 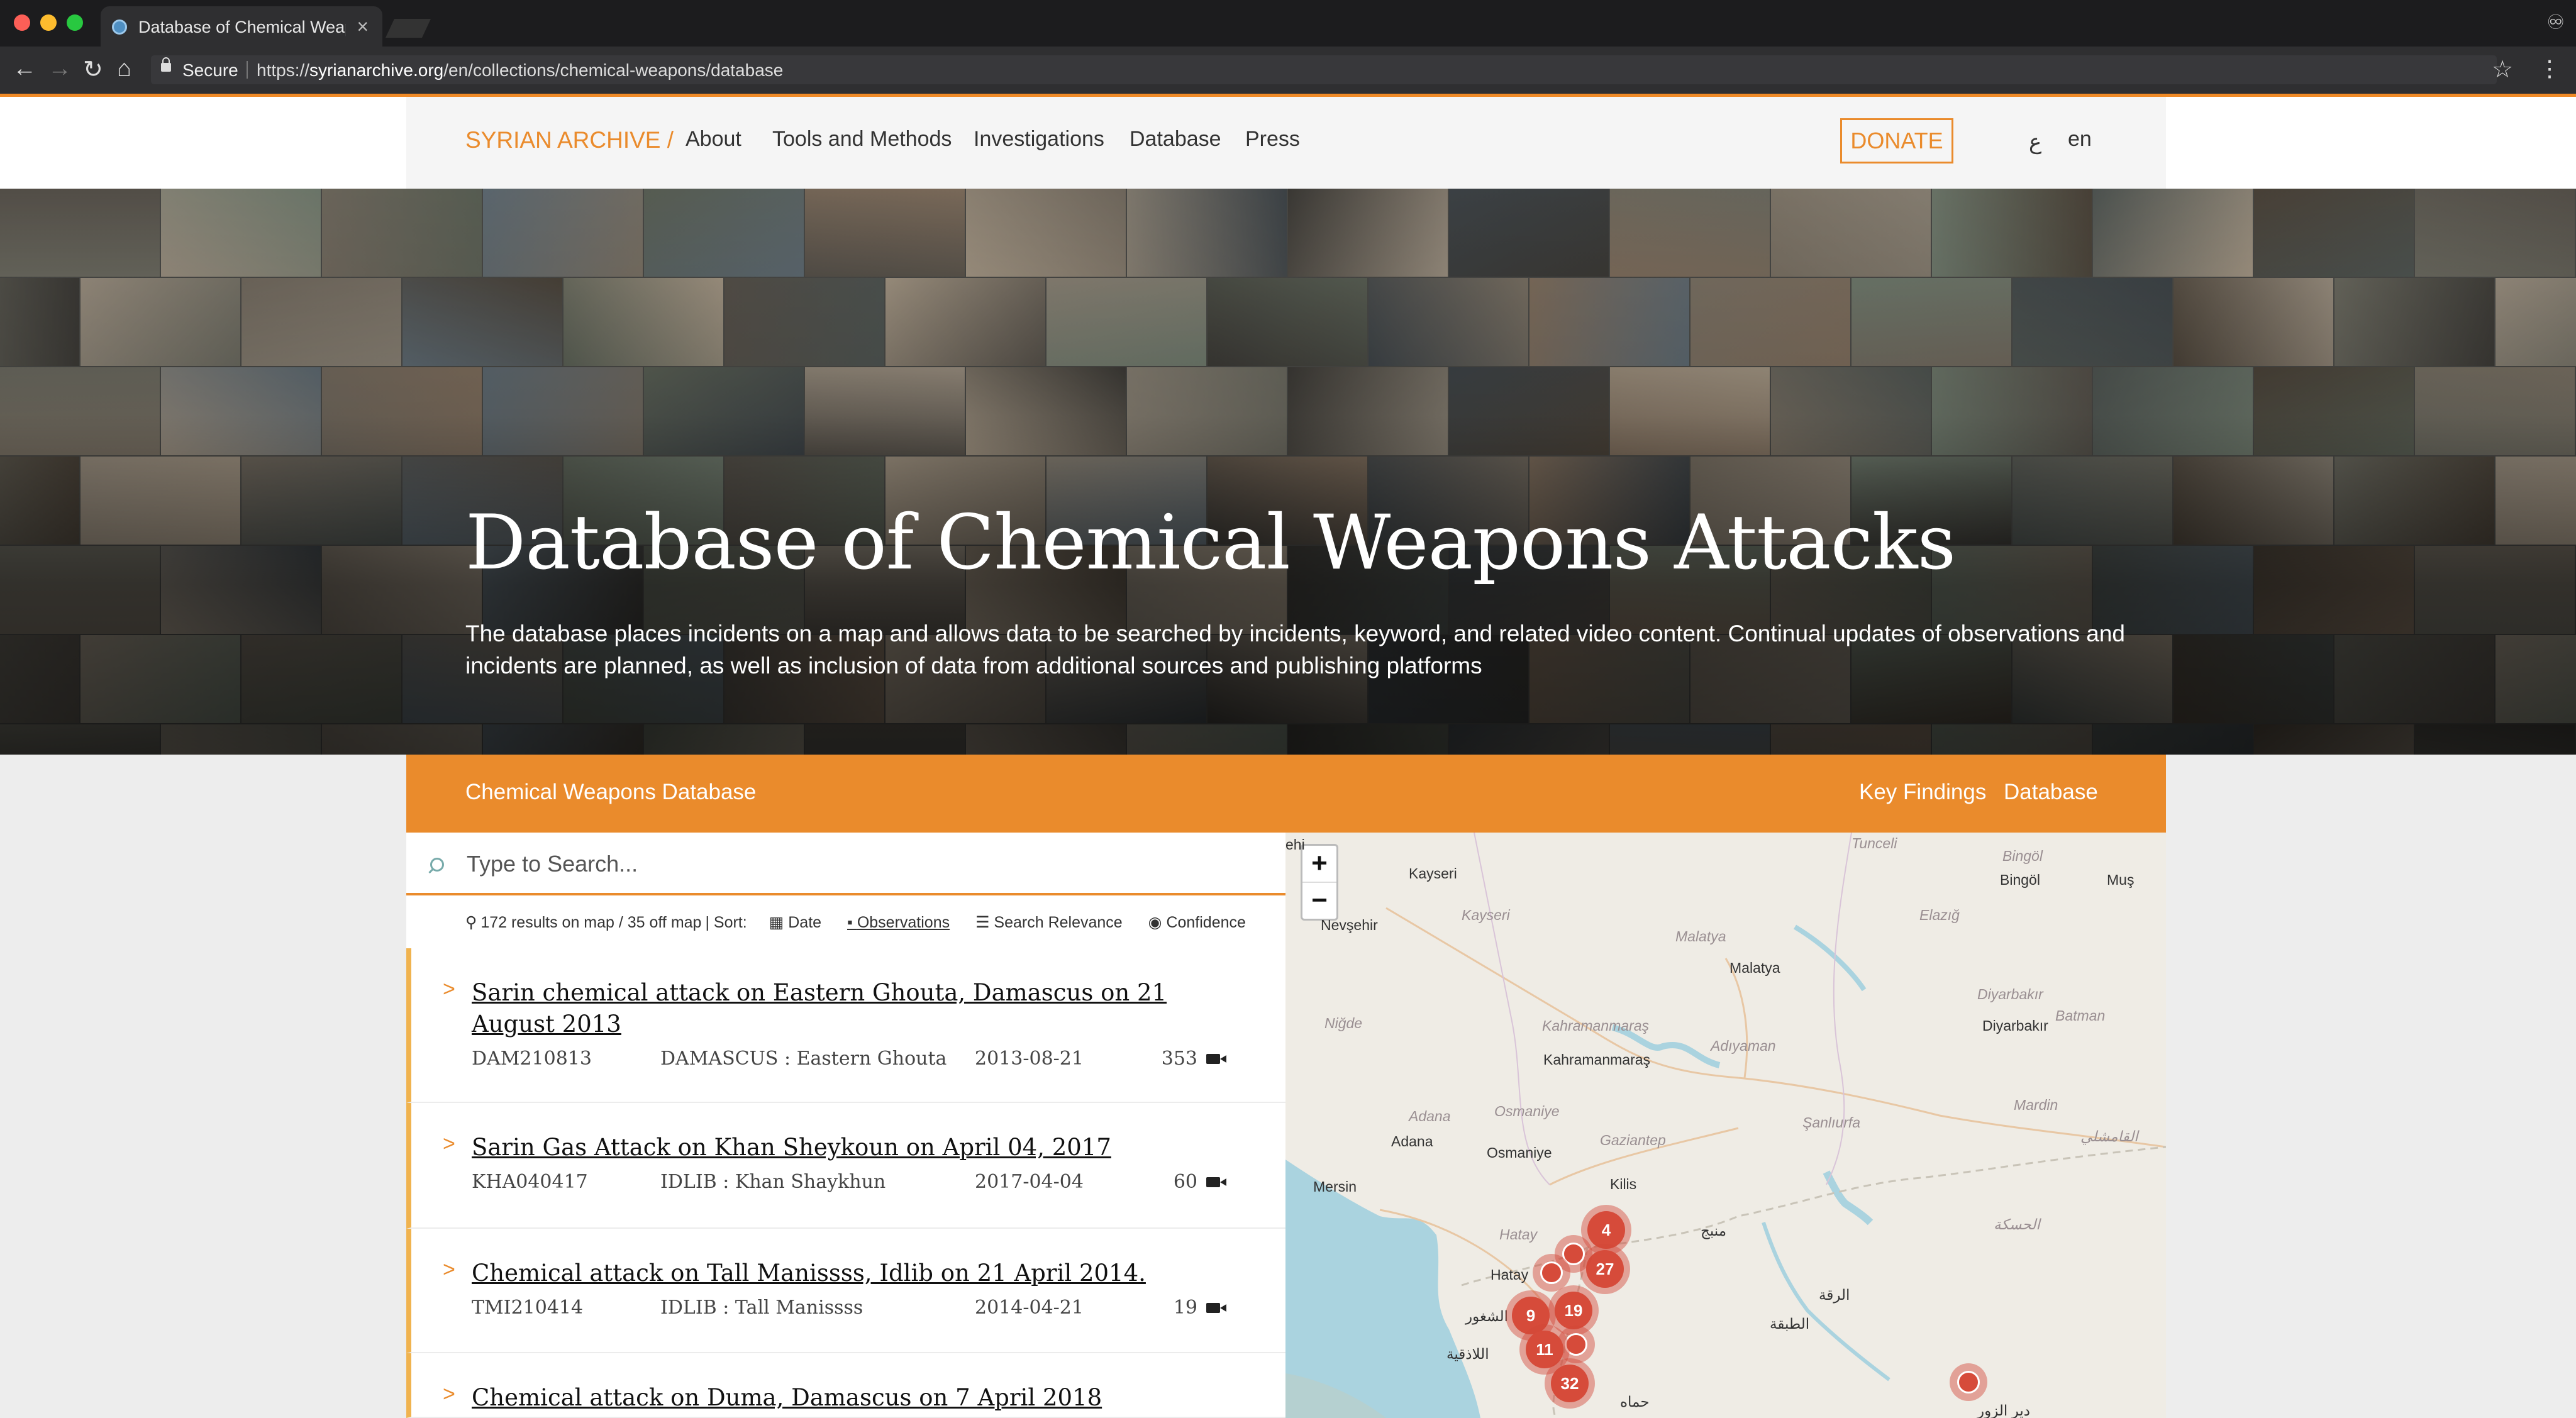 I want to click on nav-press: Press, so click(x=1272, y=139).